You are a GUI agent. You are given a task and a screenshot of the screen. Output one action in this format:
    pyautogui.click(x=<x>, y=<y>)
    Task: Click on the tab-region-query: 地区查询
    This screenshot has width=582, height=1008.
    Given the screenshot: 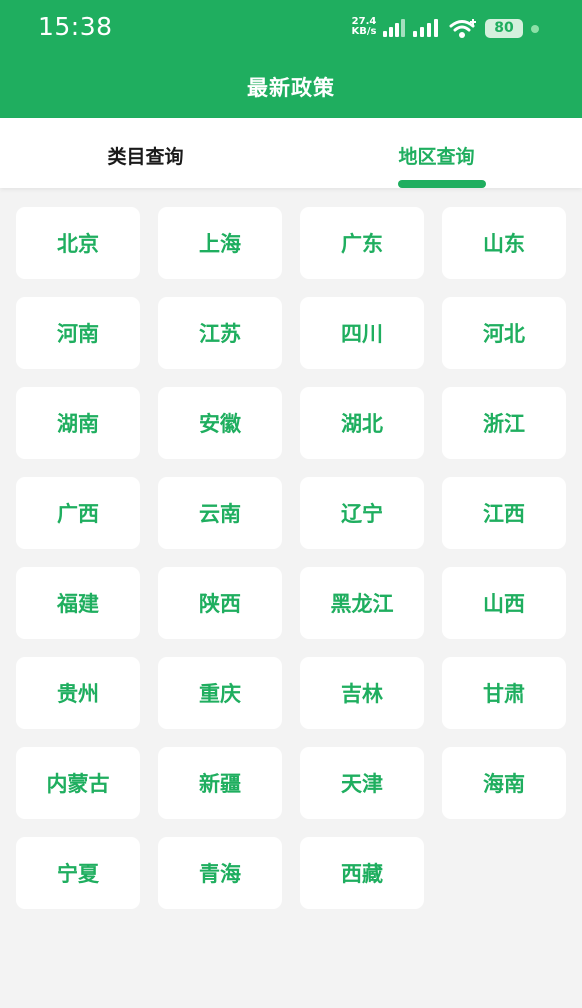 What is the action you would take?
    pyautogui.click(x=436, y=153)
    